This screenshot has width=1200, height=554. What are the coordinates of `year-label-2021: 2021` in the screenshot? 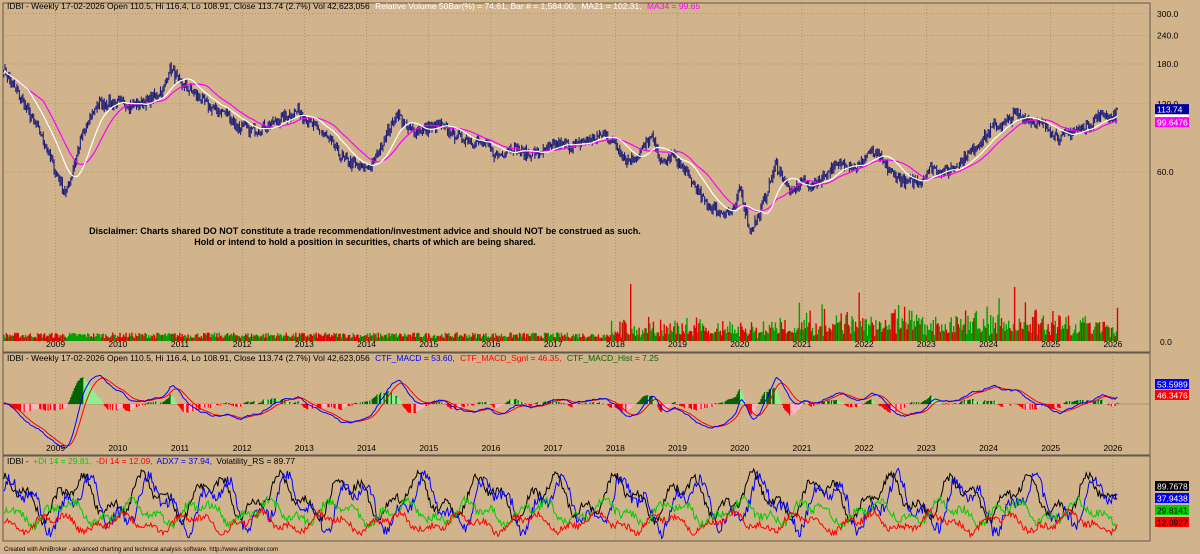 It's located at (801, 448).